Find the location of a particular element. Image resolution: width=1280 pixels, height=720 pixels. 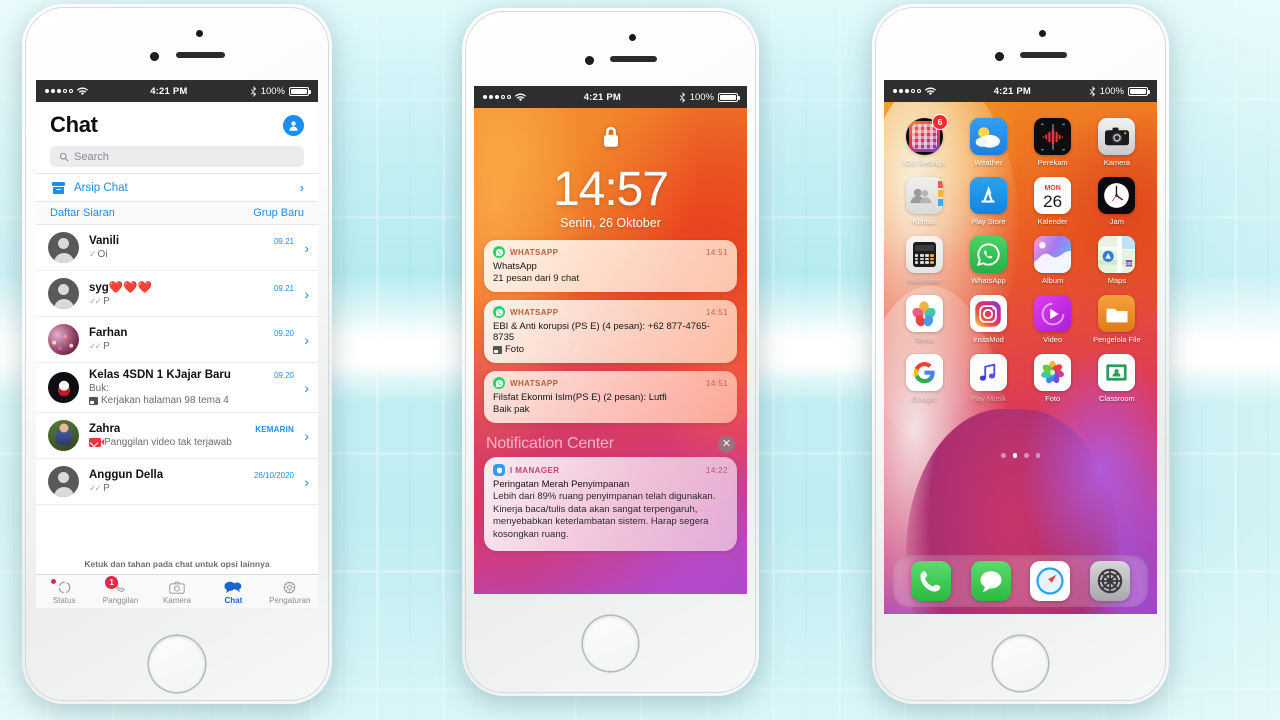

status-bar-left is located at coordinates (914, 91).